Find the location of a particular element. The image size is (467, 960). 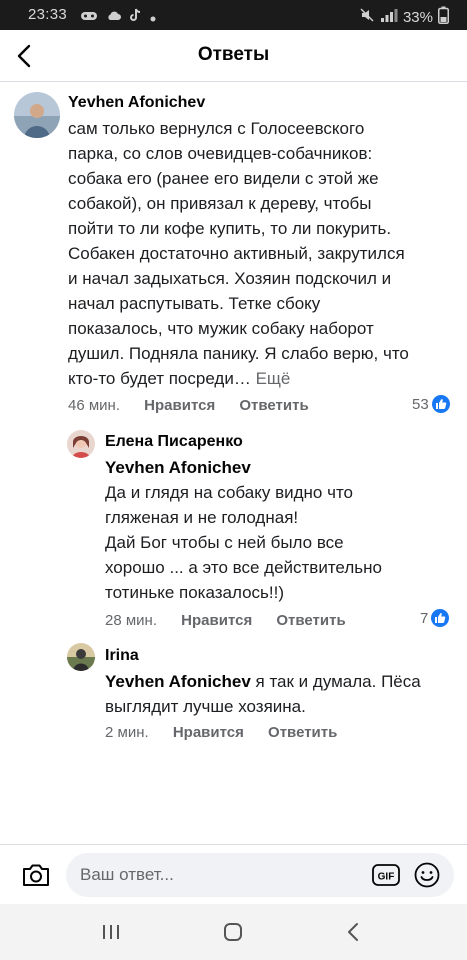

comment-line: Собакен достаточно активный, закрутился is located at coordinates (236, 253).